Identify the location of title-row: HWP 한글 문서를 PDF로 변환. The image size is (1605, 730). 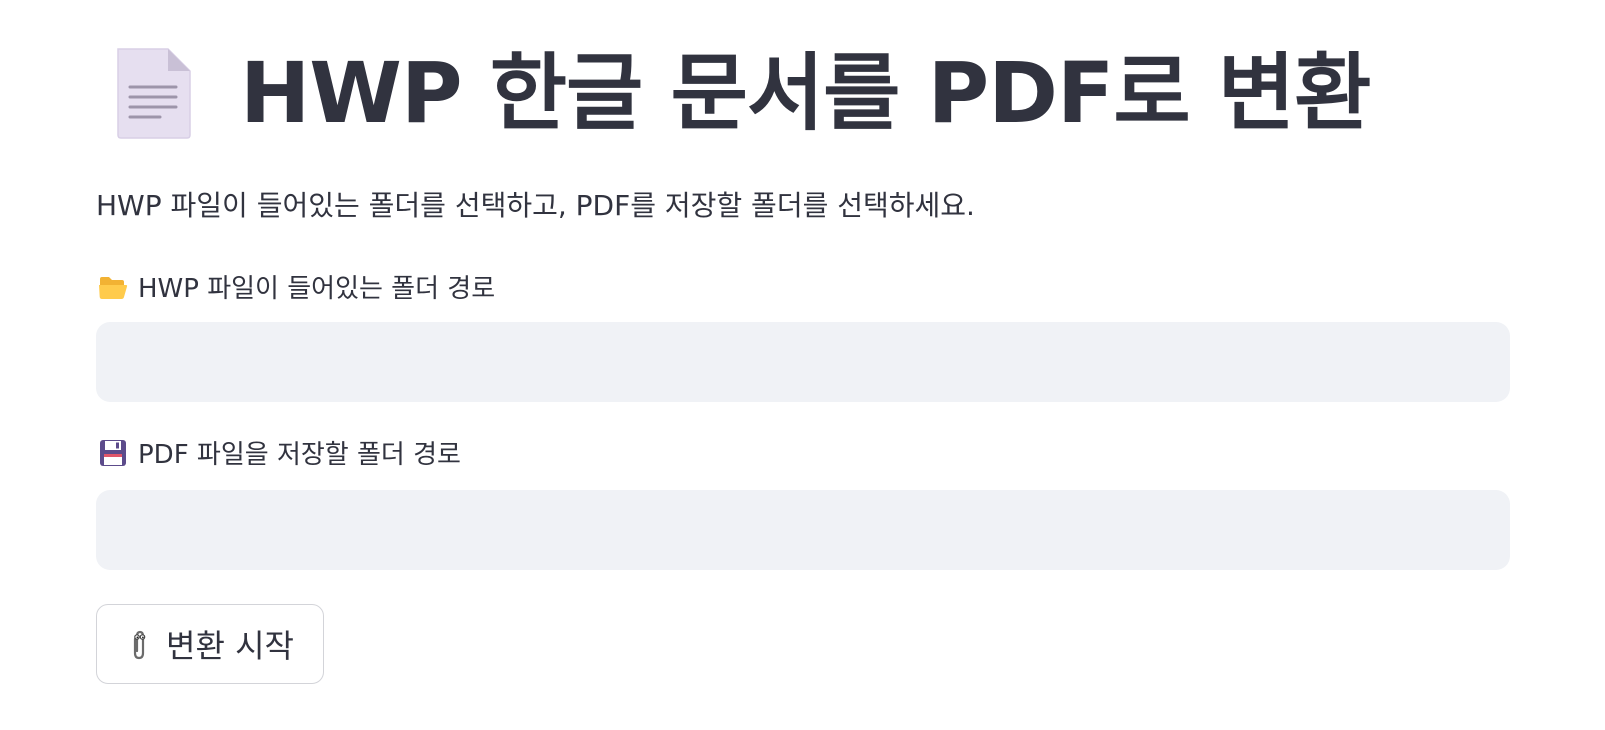
(740, 93).